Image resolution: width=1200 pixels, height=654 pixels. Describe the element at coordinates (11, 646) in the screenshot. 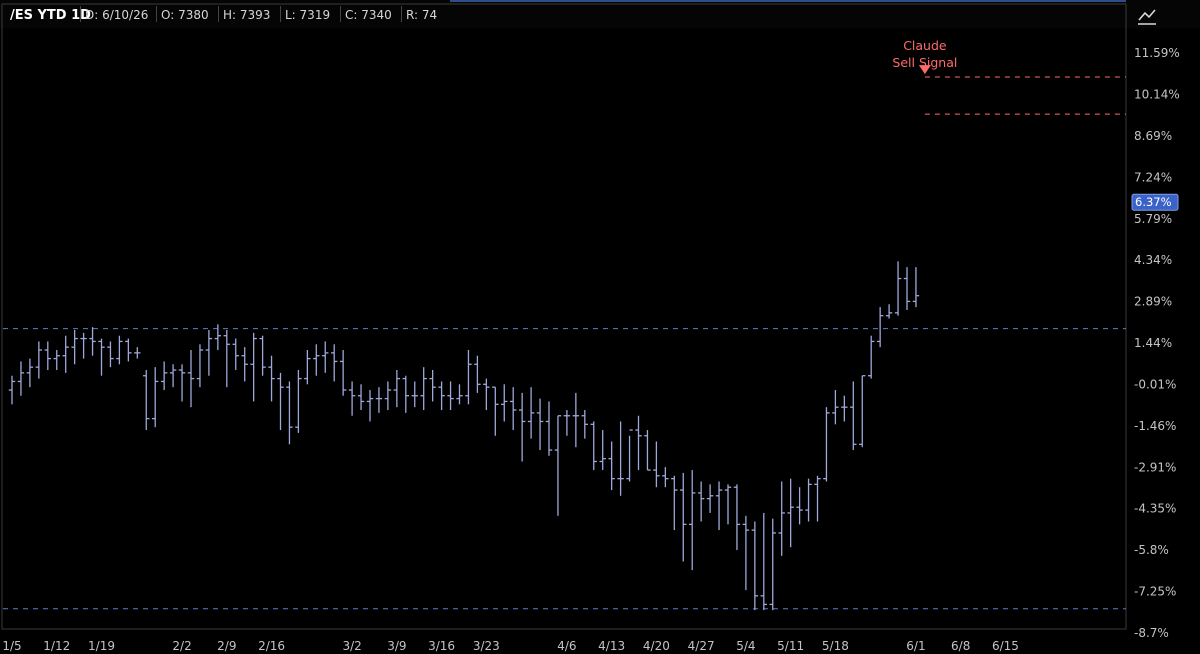

I see `x-tick-label: 1/5` at that location.